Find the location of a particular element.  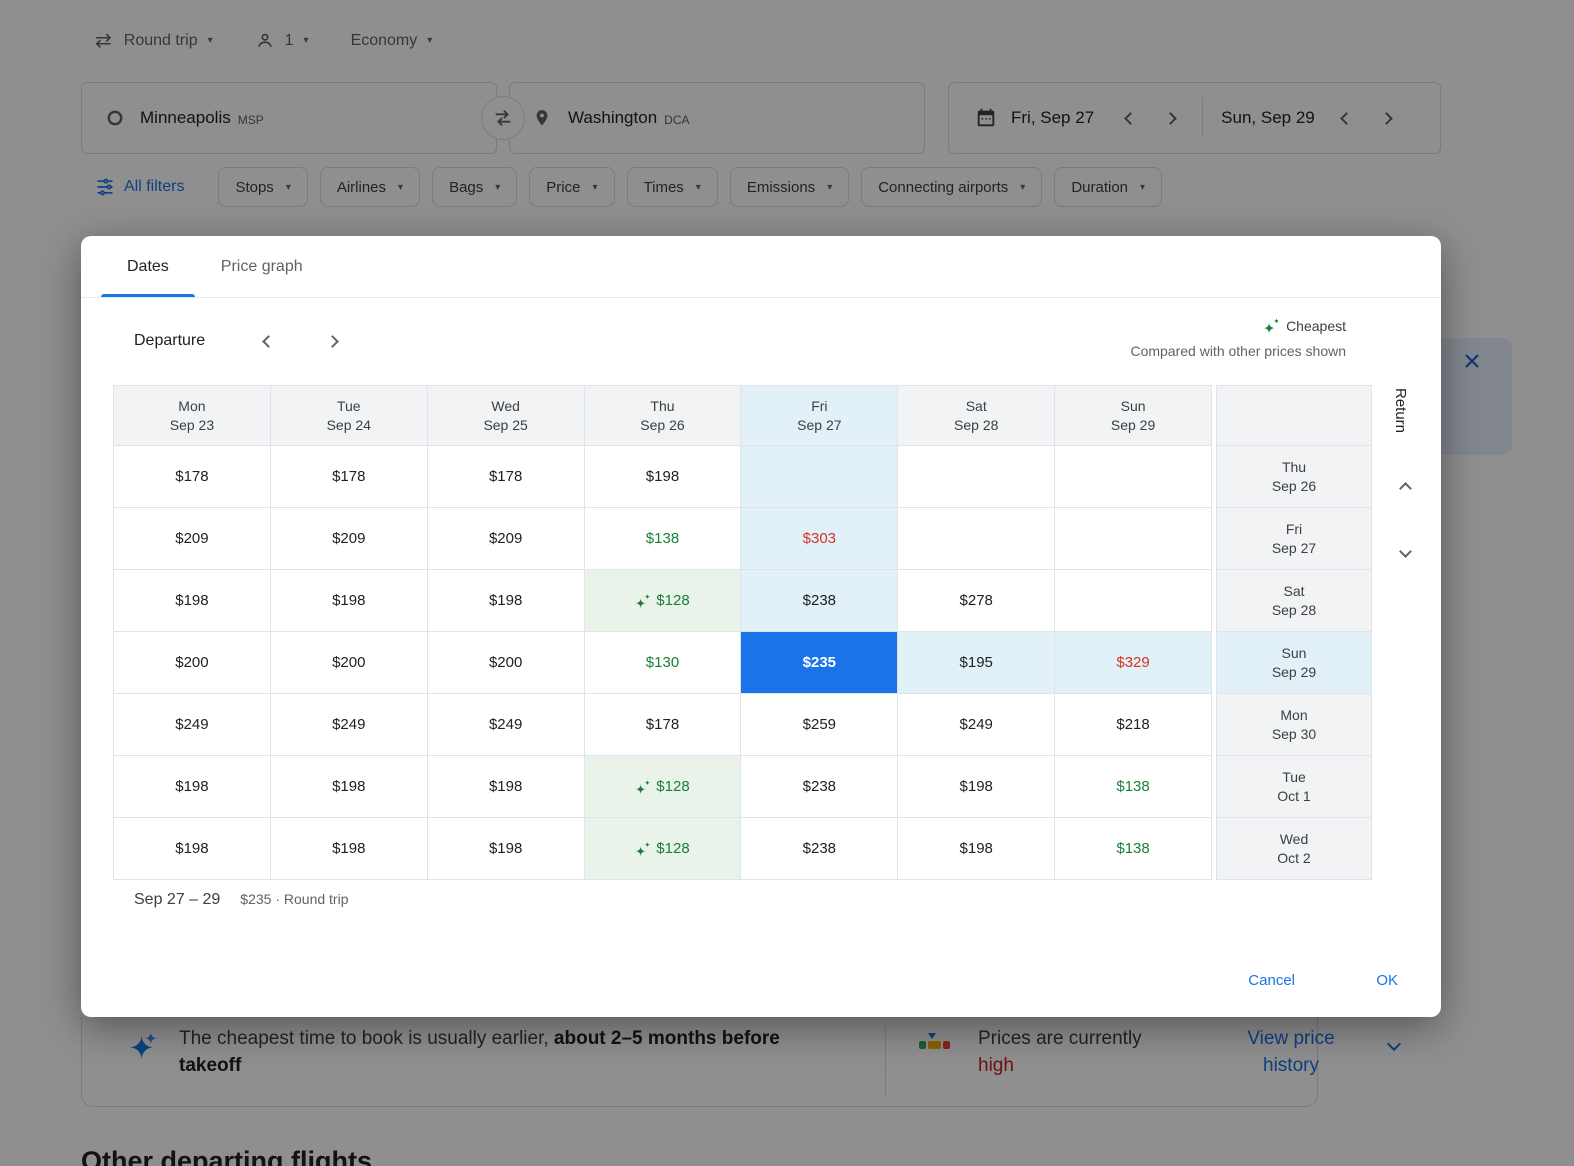

departure-next-week-button is located at coordinates (332, 341).